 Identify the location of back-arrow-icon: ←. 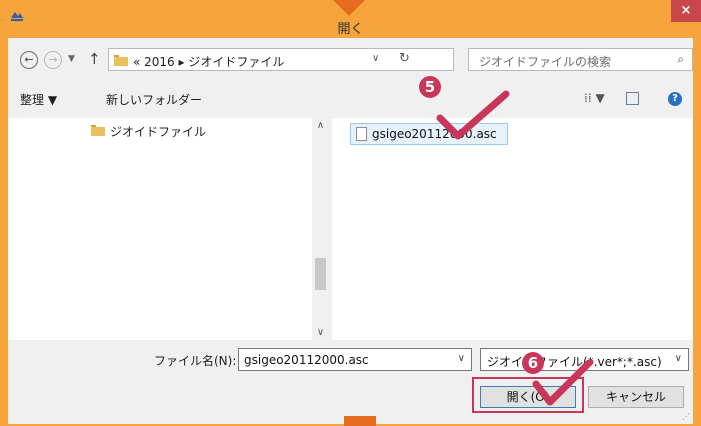
(29, 60).